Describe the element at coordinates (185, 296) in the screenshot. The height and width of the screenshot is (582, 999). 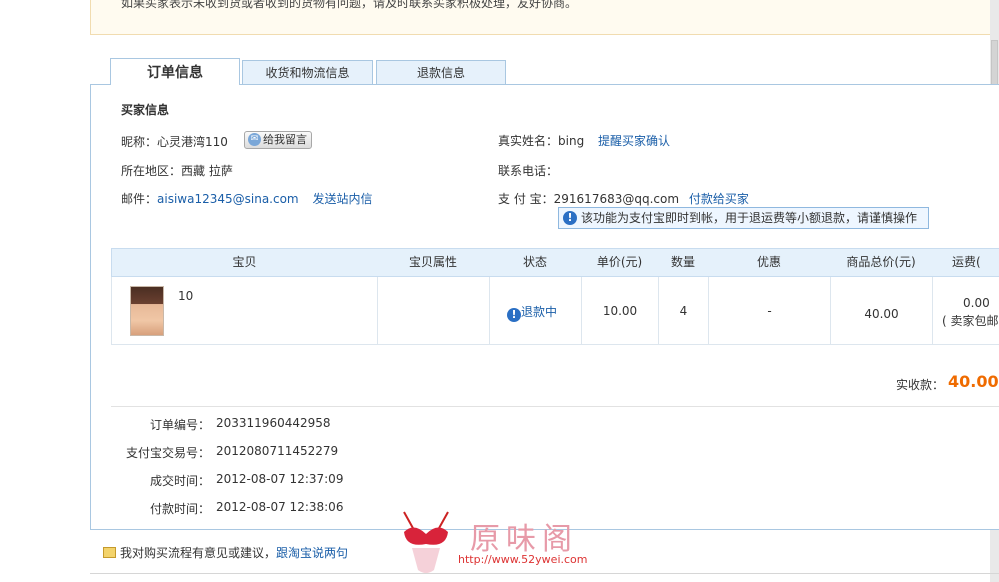
I see `item-title-link: 10` at that location.